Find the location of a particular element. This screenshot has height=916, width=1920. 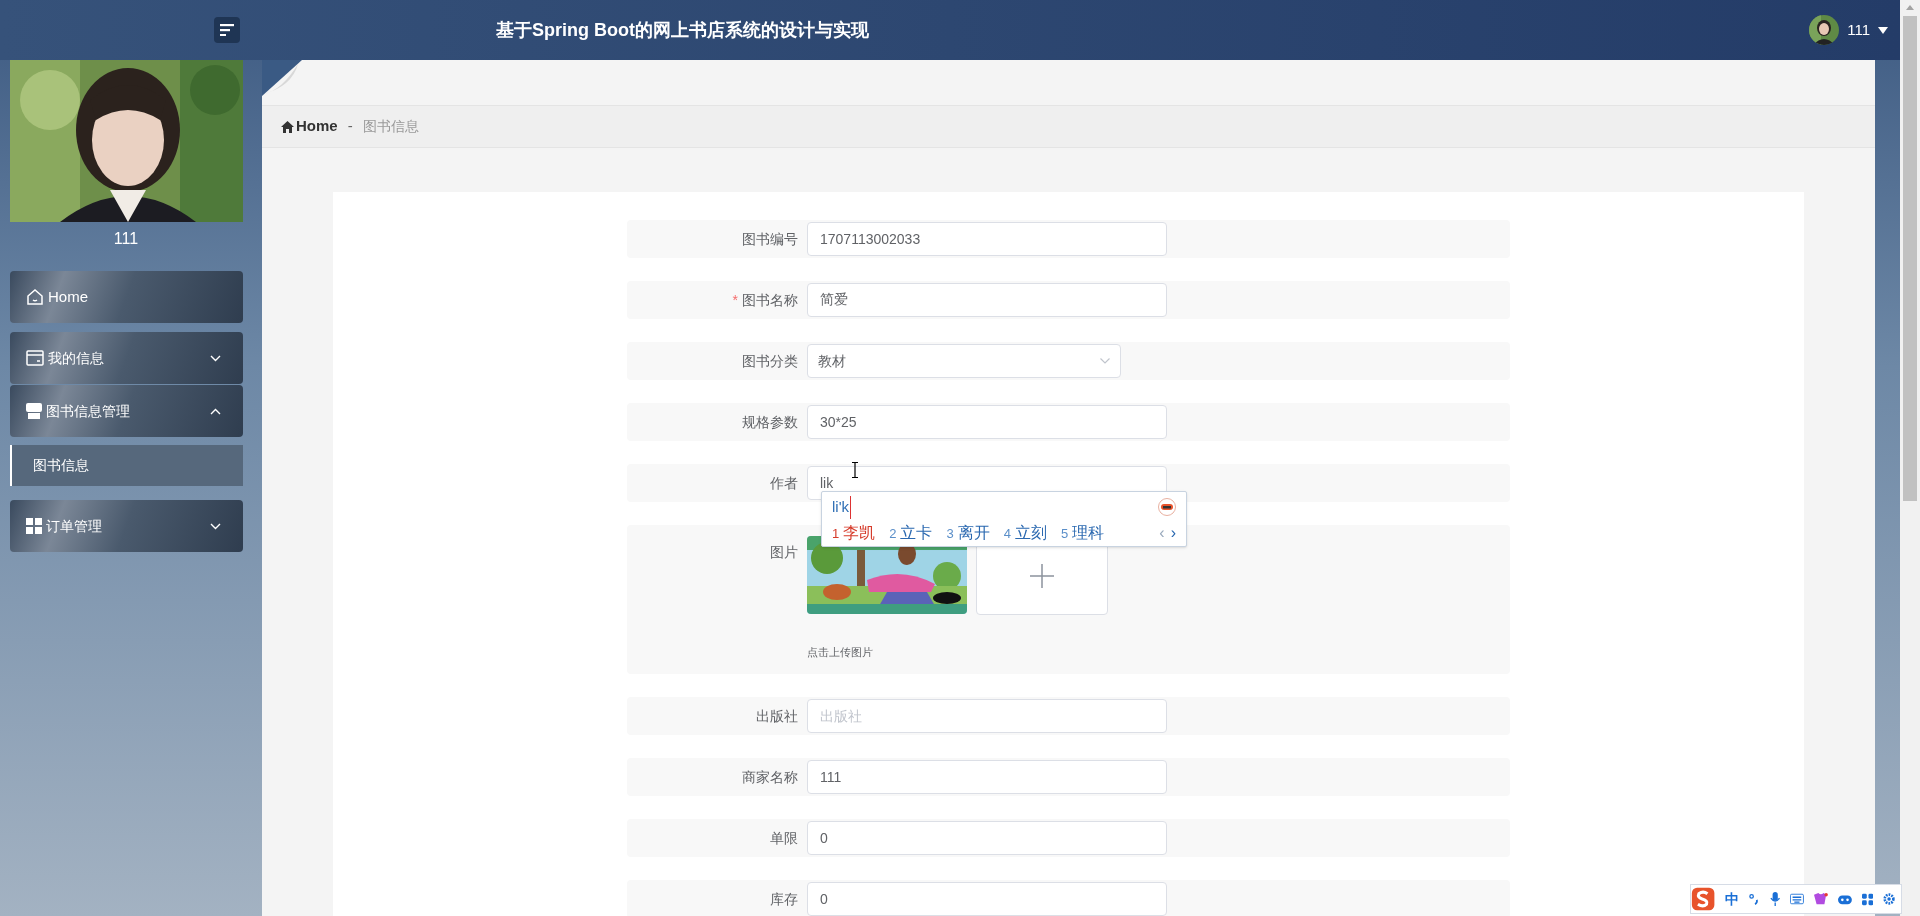

app-title: 基于Spring Boot的网上书店系统的设计与实现 is located at coordinates (682, 30).